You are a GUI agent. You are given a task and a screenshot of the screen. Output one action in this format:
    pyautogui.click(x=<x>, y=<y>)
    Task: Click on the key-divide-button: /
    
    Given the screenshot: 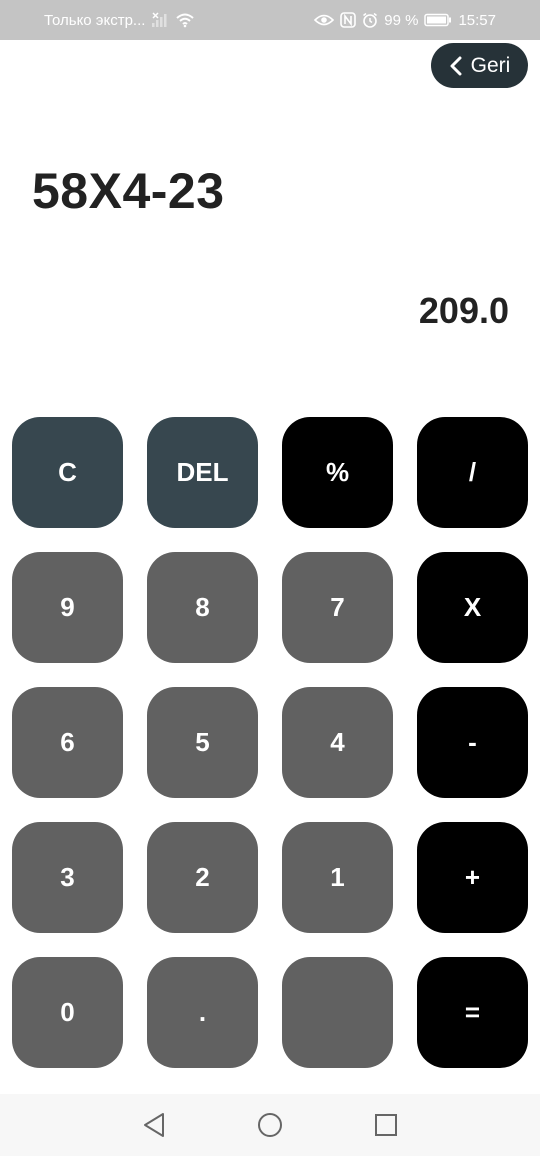 What is the action you would take?
    pyautogui.click(x=472, y=472)
    